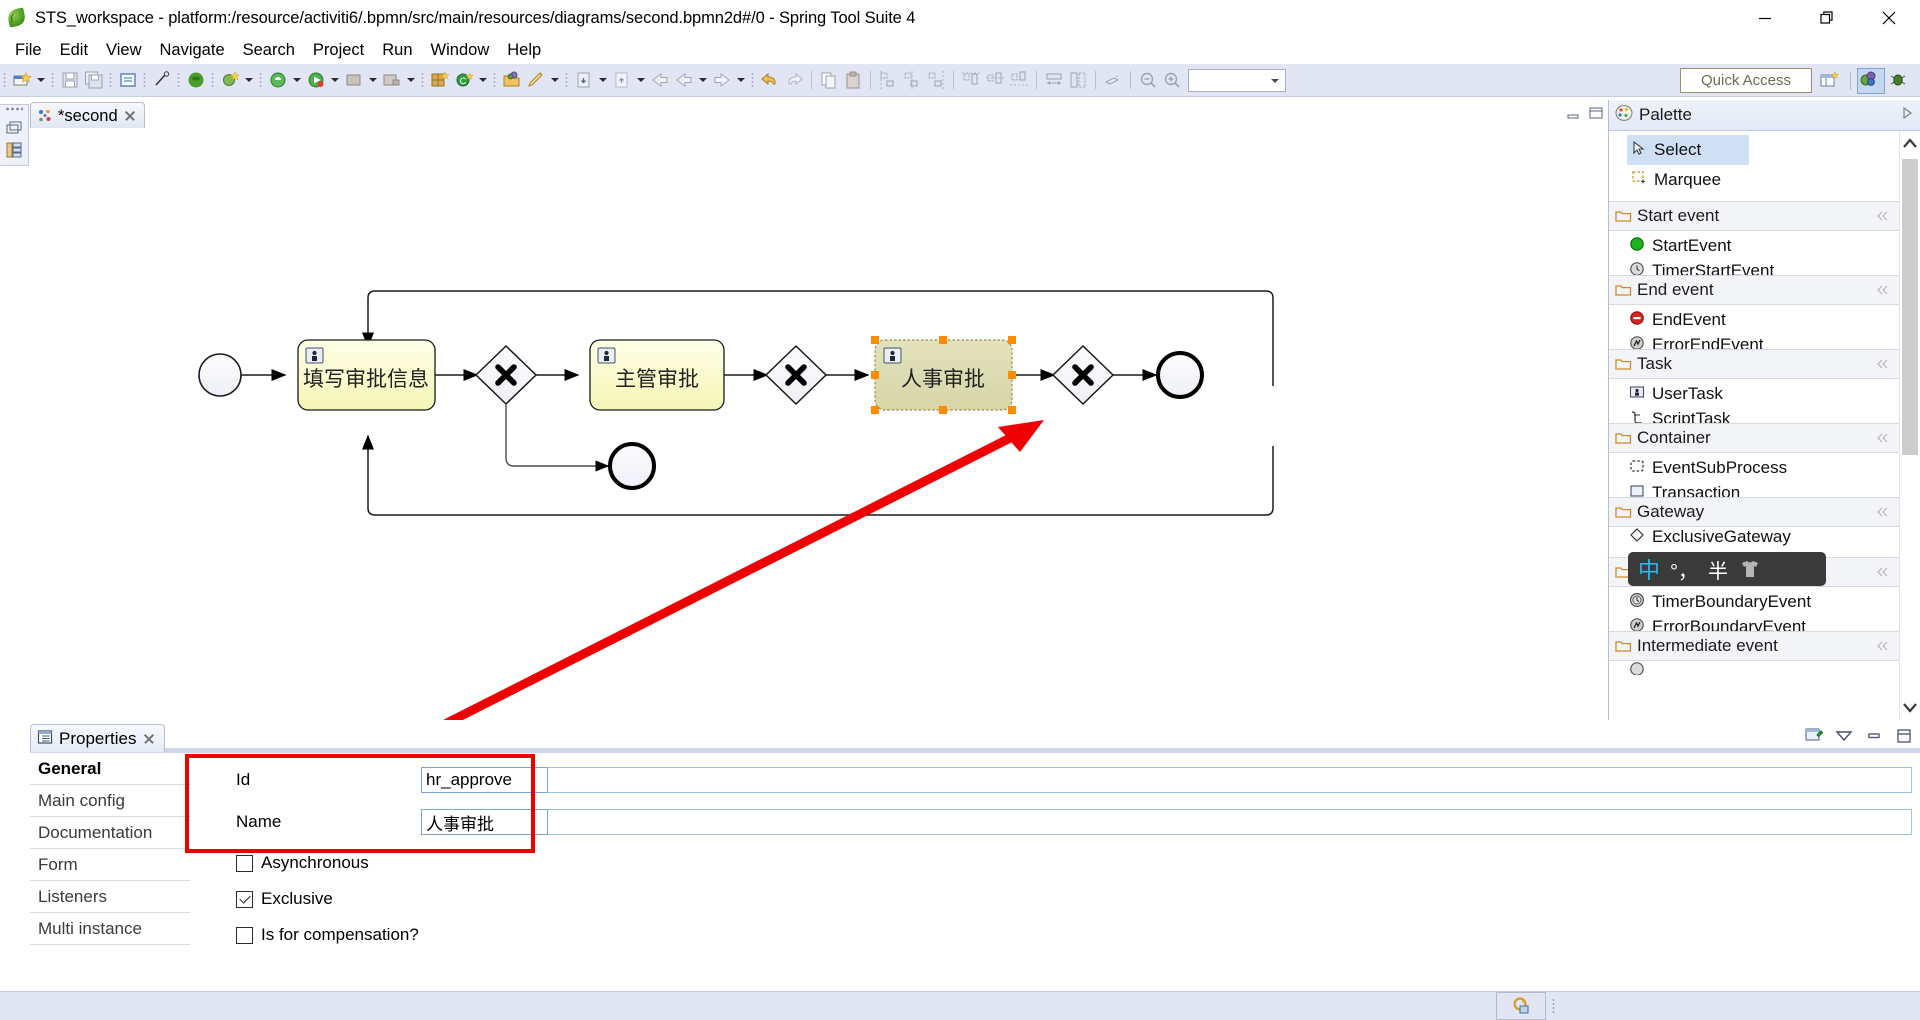 Image resolution: width=1920 pixels, height=1020 pixels. What do you see at coordinates (657, 375) in the screenshot?
I see `task-supervisor-approval: 主管审批` at bounding box center [657, 375].